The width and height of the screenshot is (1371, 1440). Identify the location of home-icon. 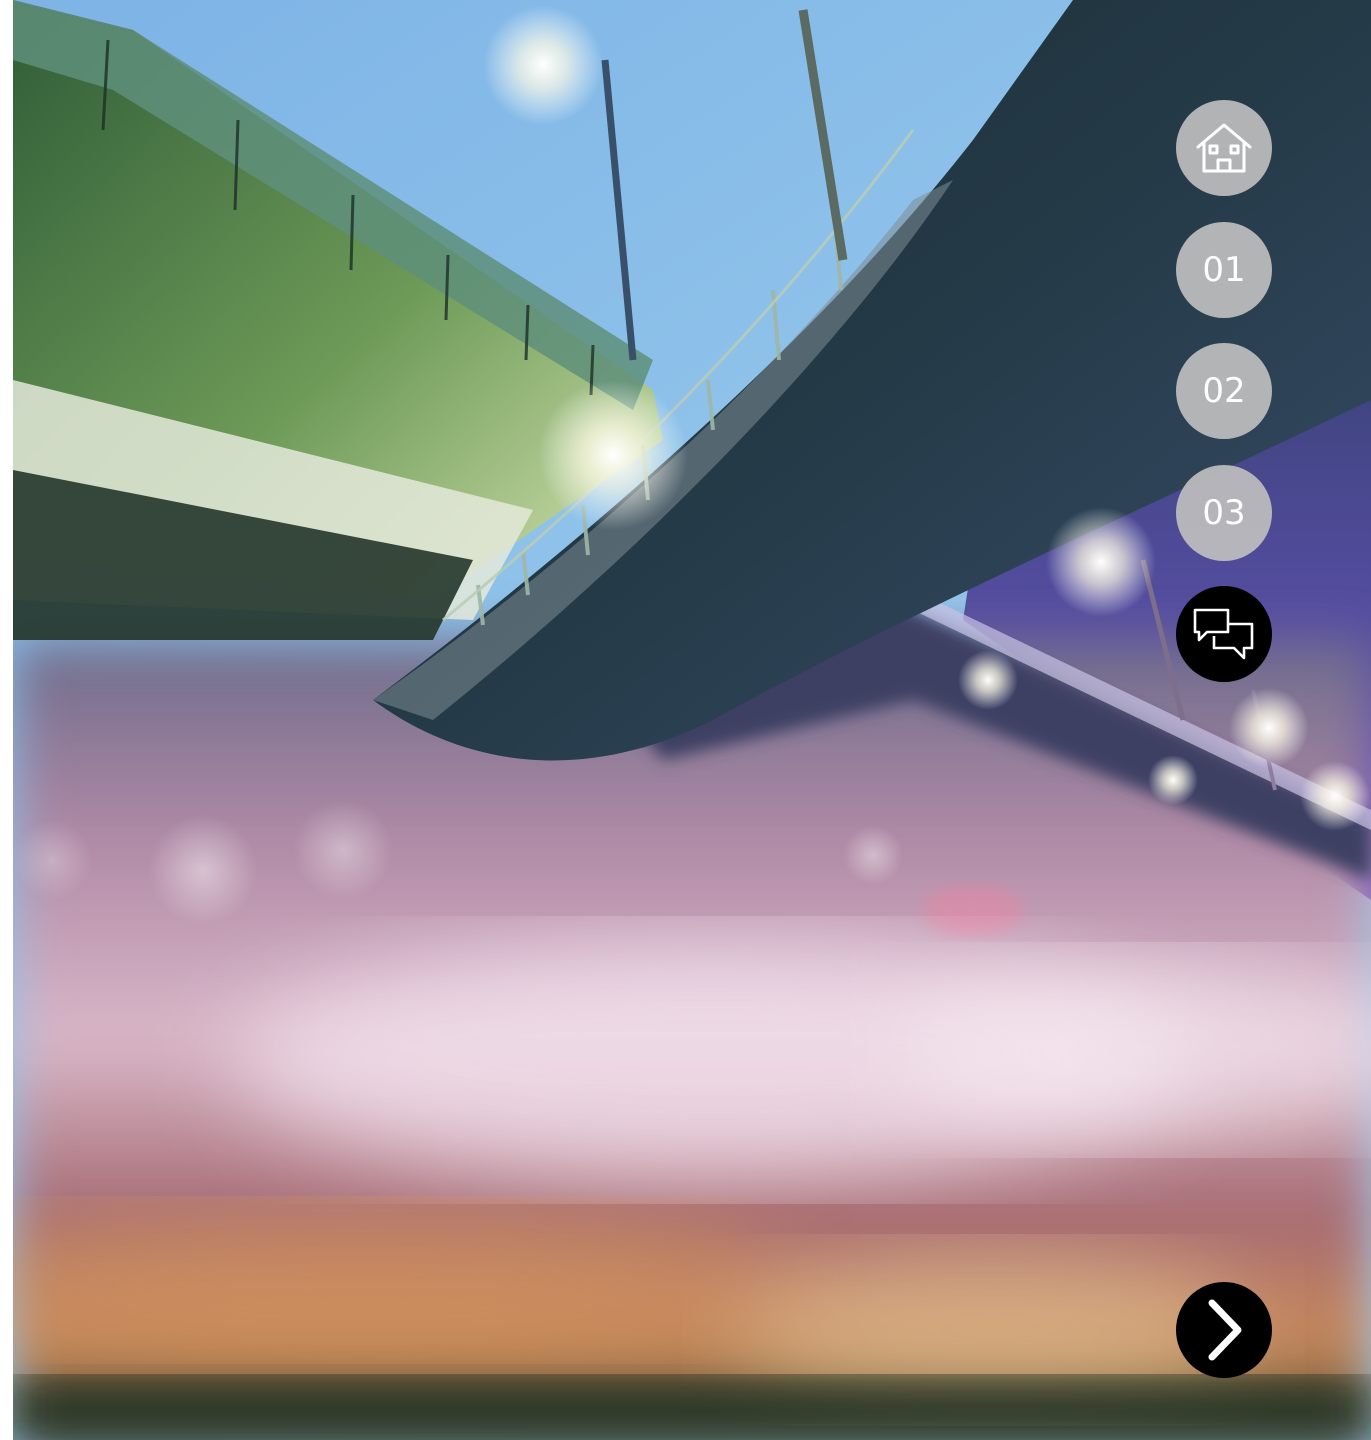
(1224, 148).